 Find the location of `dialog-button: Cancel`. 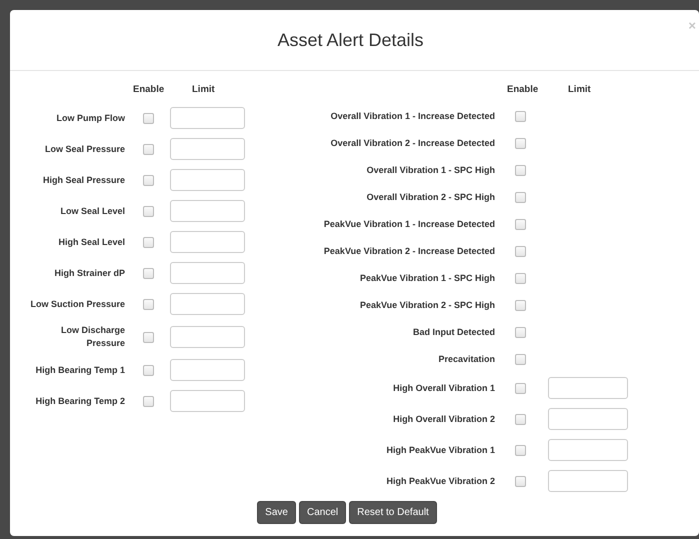

dialog-button: Cancel is located at coordinates (322, 512).